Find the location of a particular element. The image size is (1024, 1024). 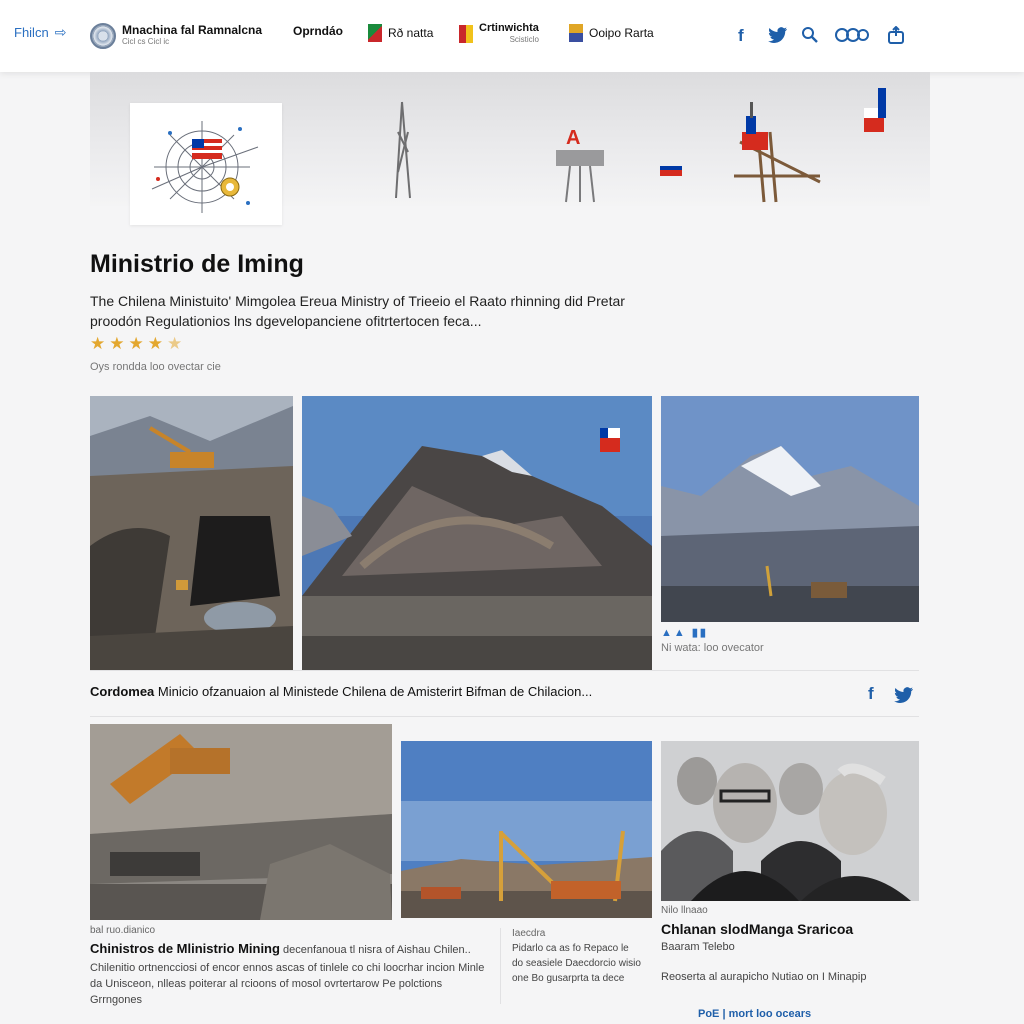

svg-text: A is located at coordinates (573, 138).